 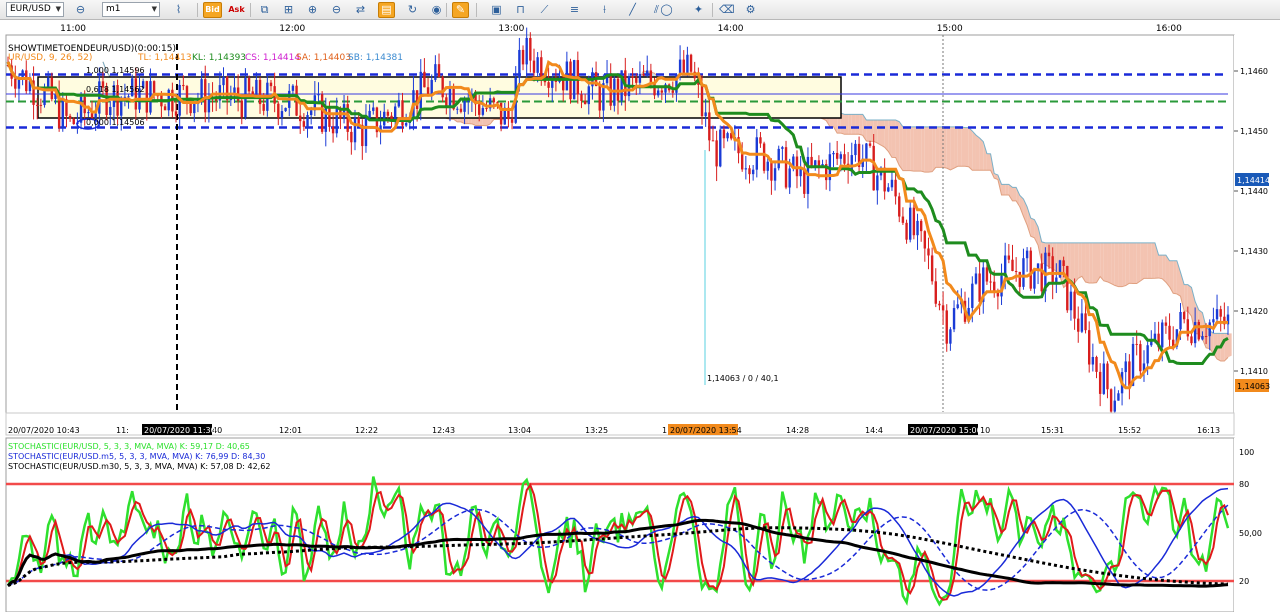 I want to click on globe-icon: ◉, so click(x=436, y=10).